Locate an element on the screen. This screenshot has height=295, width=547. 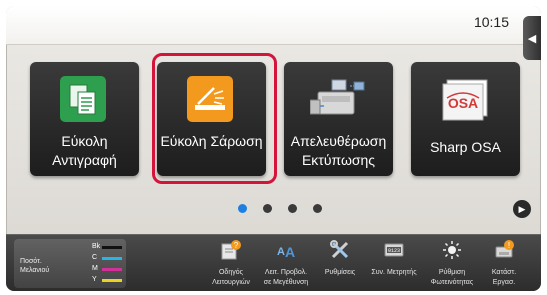
status-bar: 10:15 is located at coordinates (273, 25).